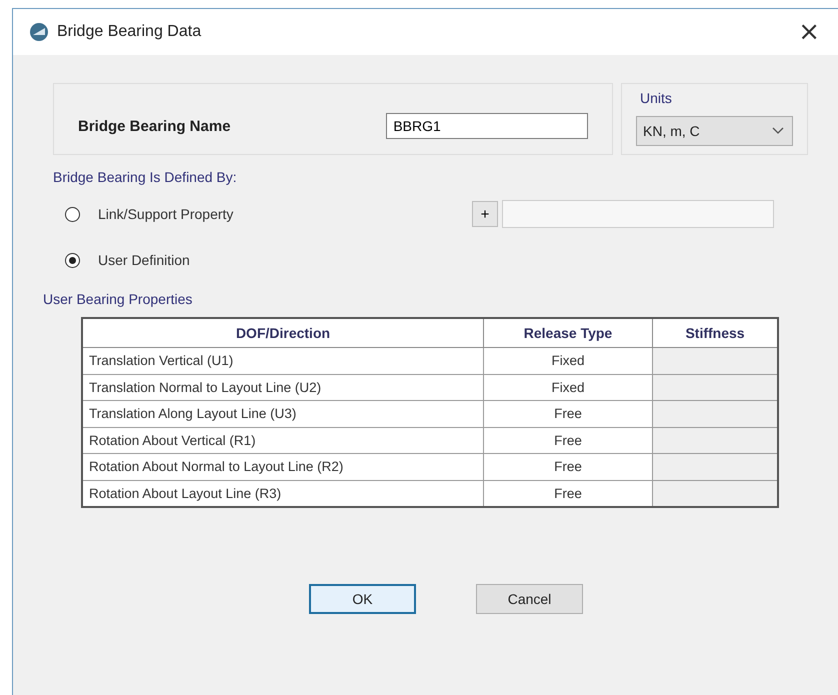 Image resolution: width=838 pixels, height=695 pixels. I want to click on radio-label: User Definition, so click(259, 260).